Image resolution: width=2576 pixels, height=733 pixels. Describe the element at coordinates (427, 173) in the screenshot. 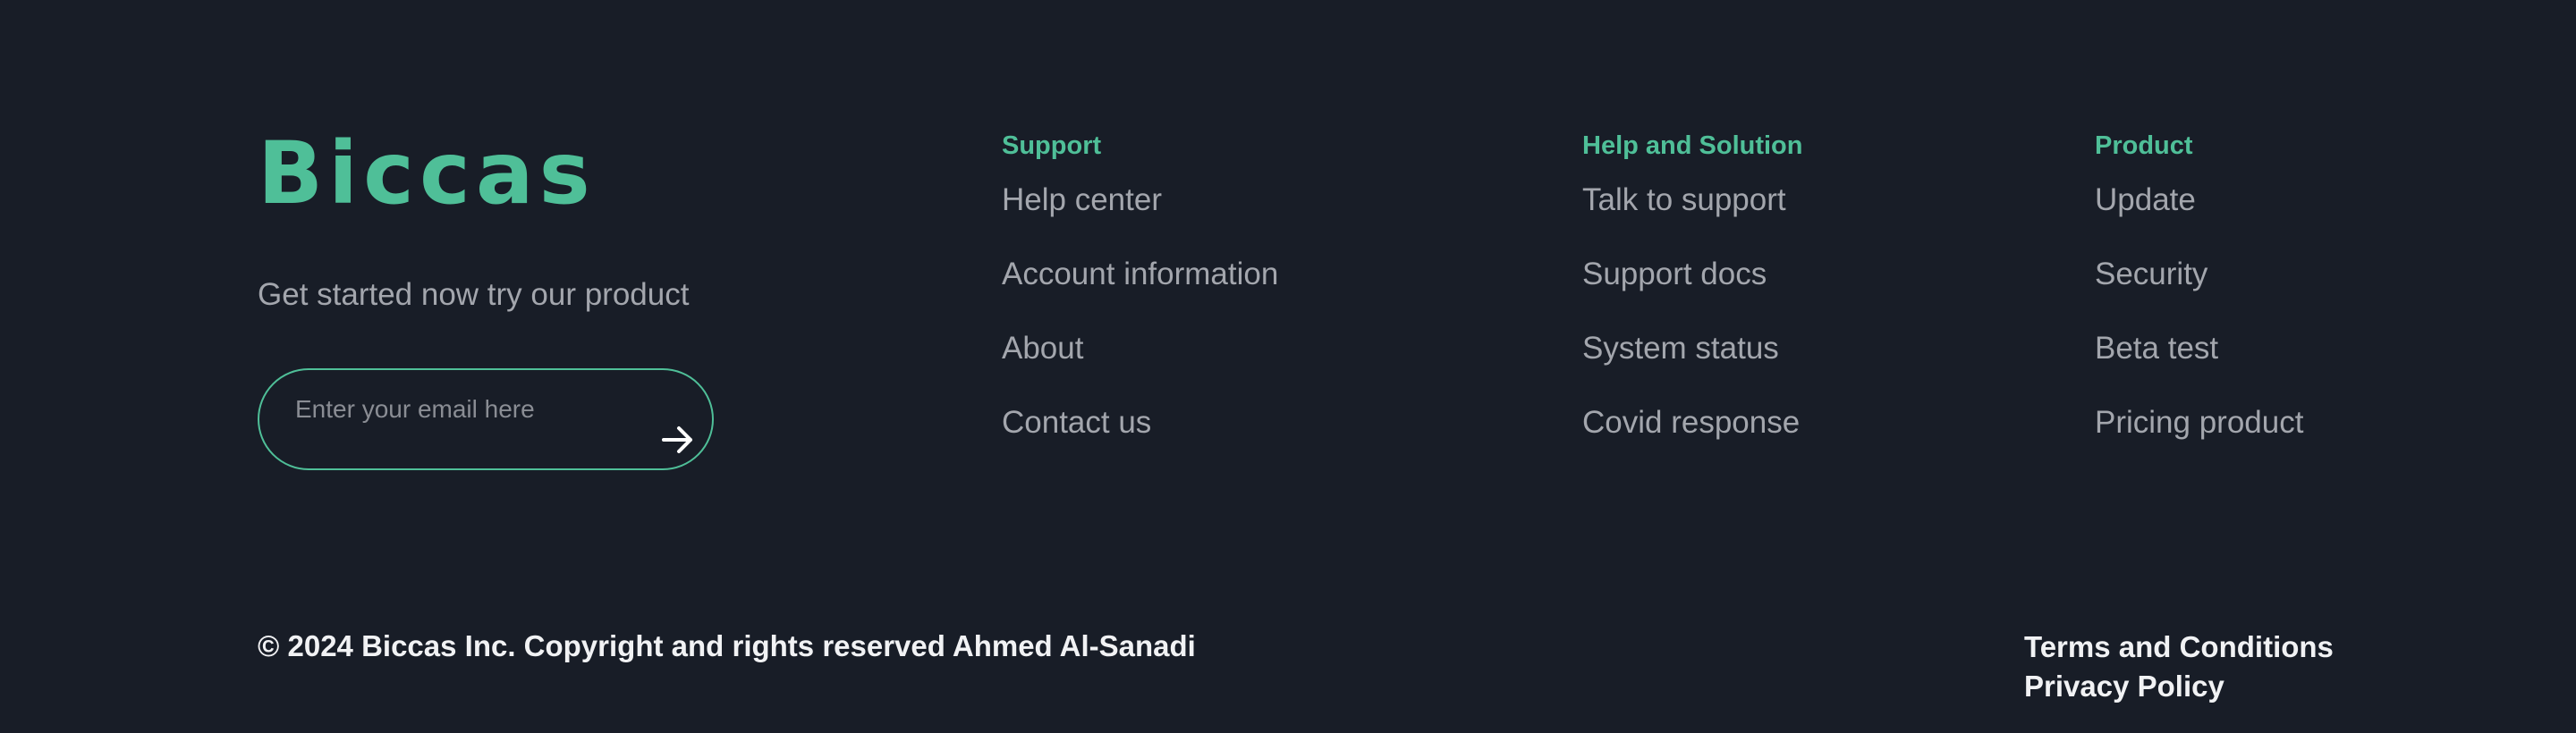

I see `brand-logo: Biccas` at that location.